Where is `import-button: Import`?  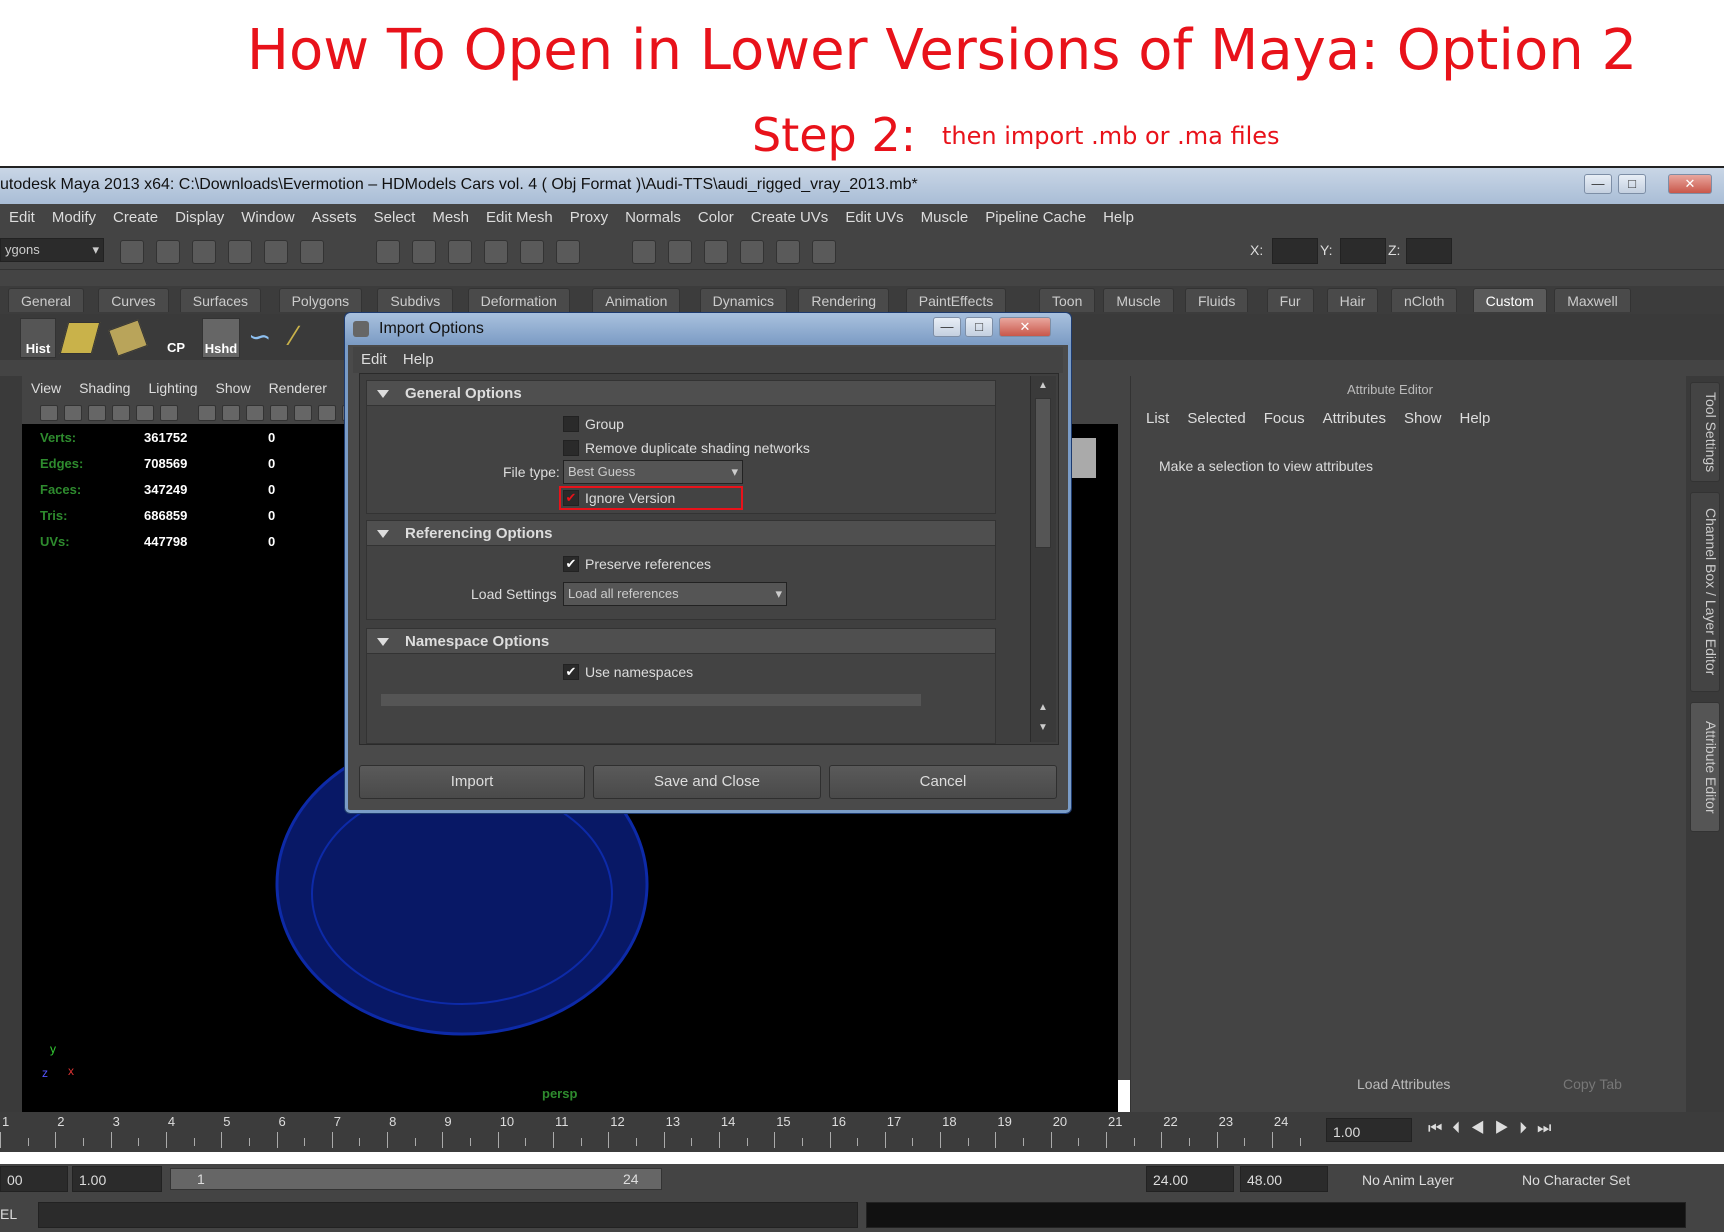 import-button: Import is located at coordinates (472, 782).